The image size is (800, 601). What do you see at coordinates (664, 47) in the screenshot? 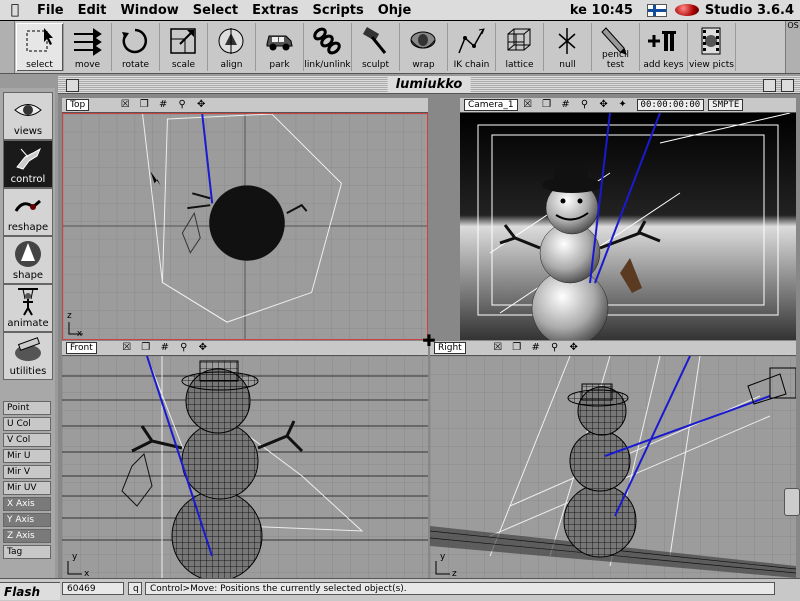
I see `tool-add-keys: add keys` at bounding box center [664, 47].